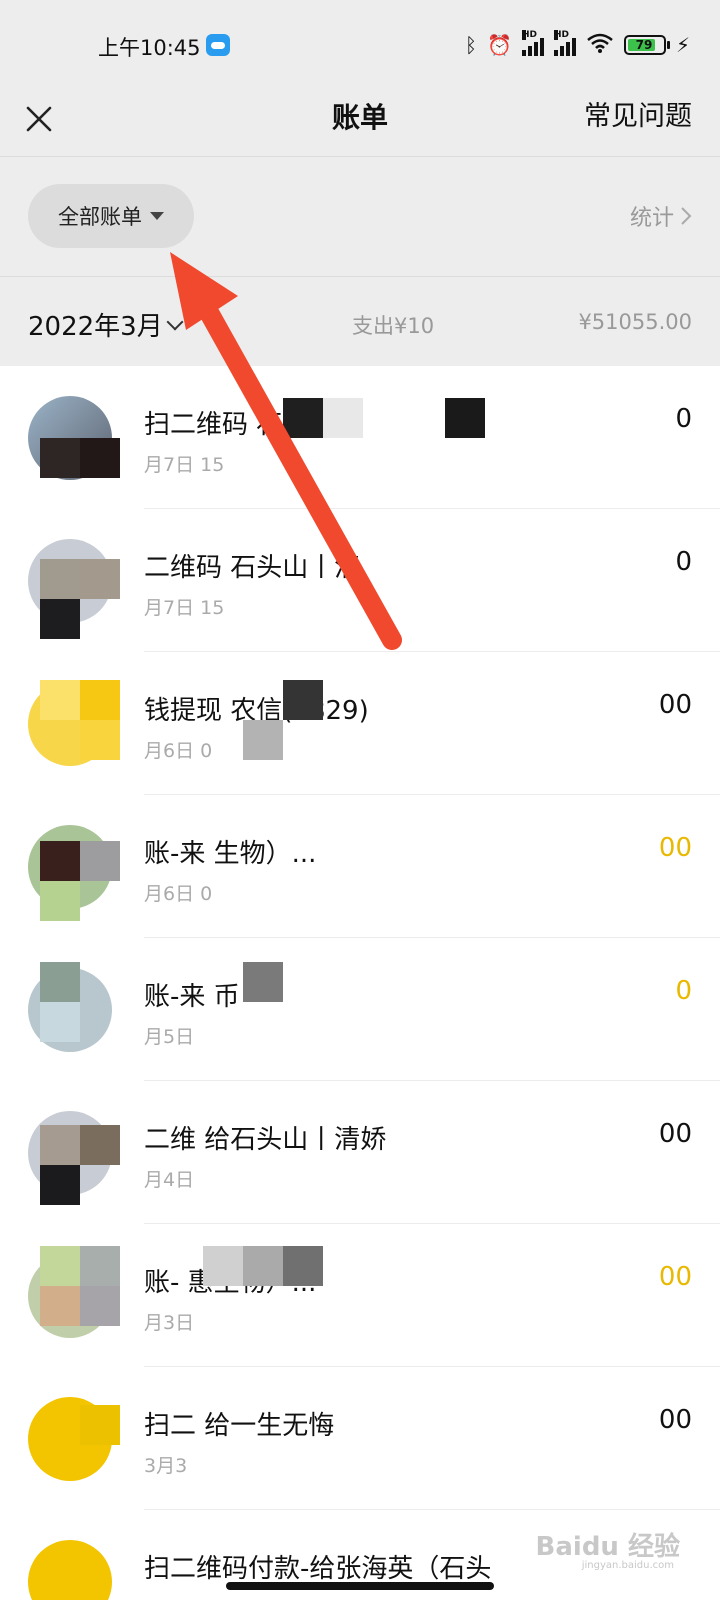 The image size is (720, 1600). Describe the element at coordinates (360, 156) in the screenshot. I see `nav-divider` at that location.